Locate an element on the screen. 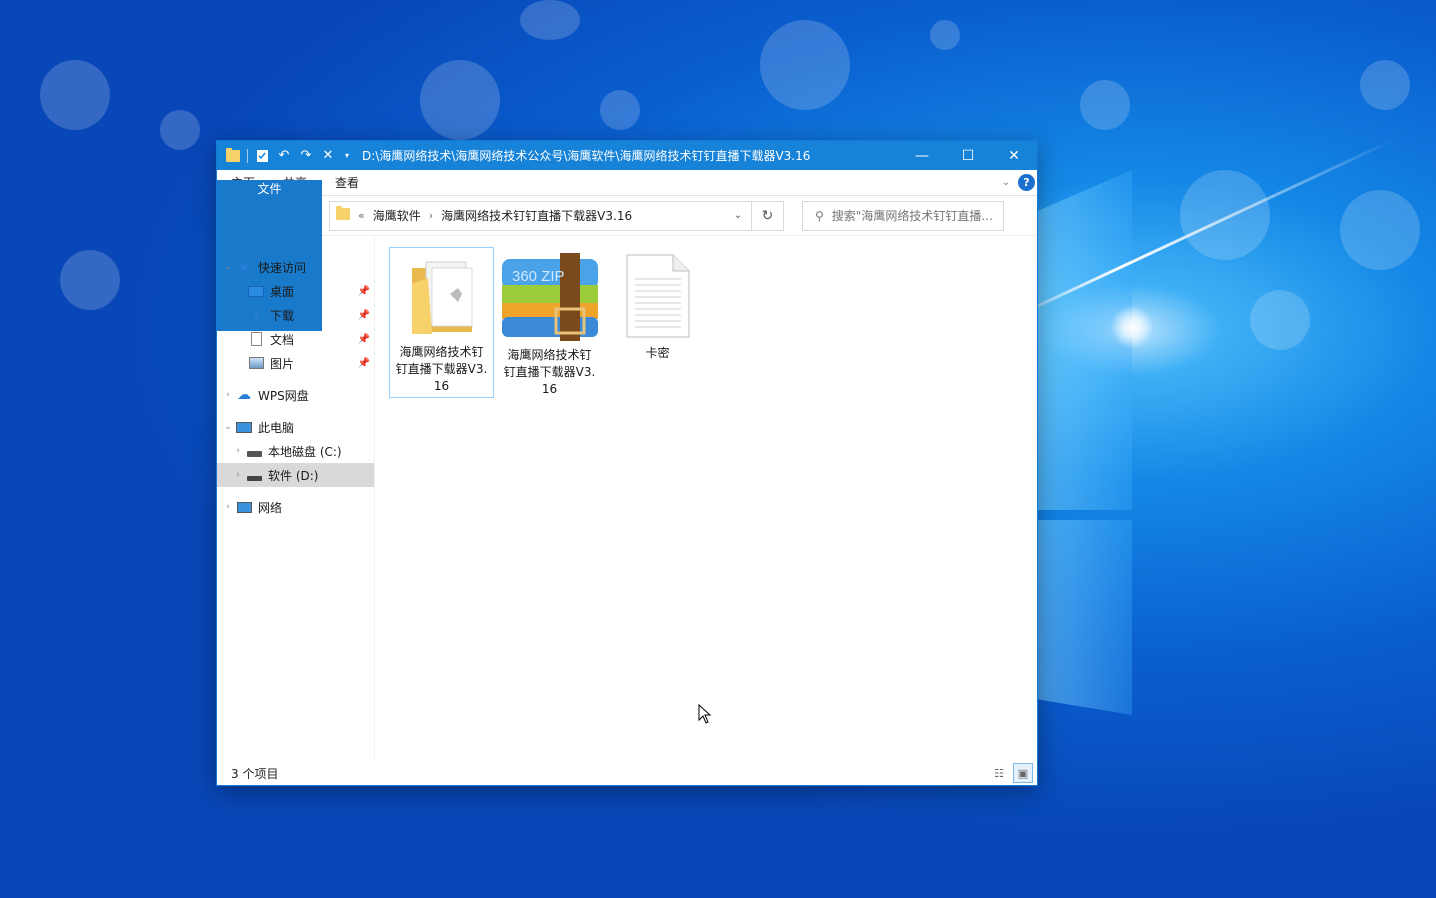  nav-drive-d: › 软件 (D:) is located at coordinates (295, 475).